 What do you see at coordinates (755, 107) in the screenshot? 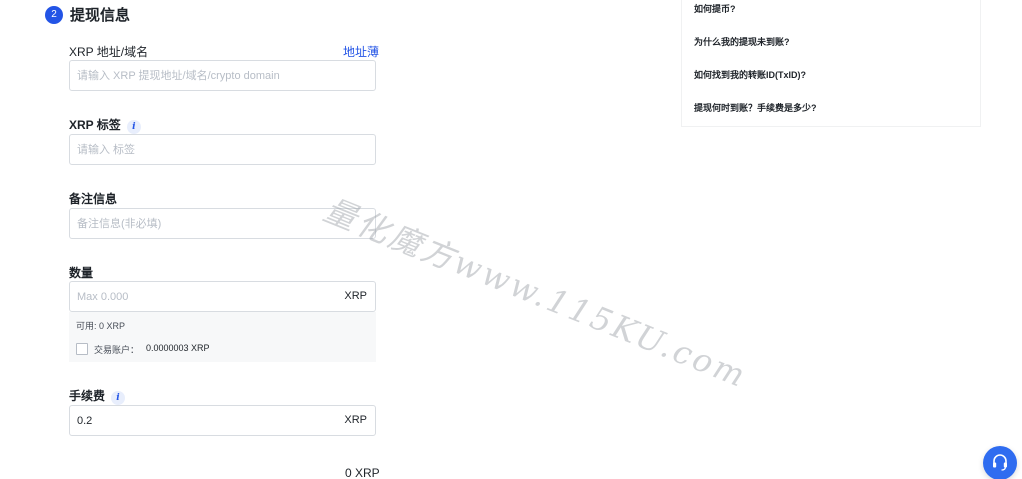
I see `faq-item: 提现何时到账？手续费是多少?` at bounding box center [755, 107].